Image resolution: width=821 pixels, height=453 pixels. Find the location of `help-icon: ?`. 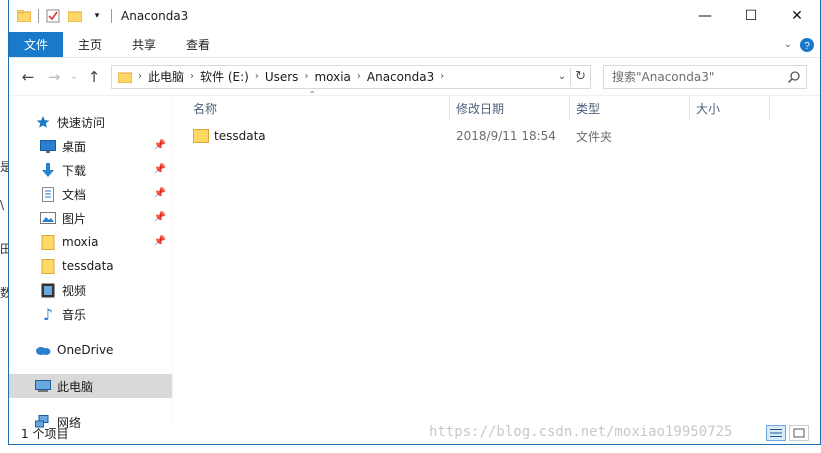

help-icon: ? is located at coordinates (807, 44).